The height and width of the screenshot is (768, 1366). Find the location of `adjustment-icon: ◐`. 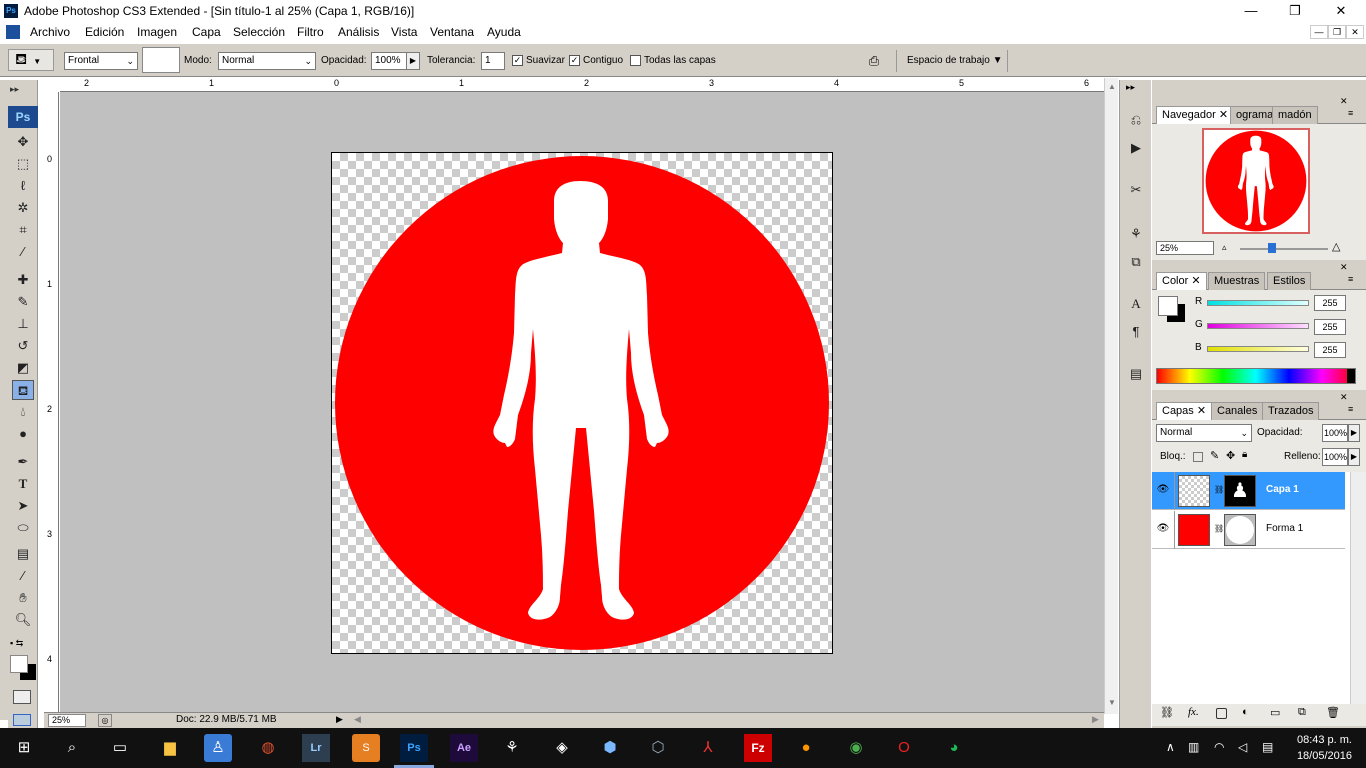

adjustment-icon: ◐ is located at coordinates (1245, 712).